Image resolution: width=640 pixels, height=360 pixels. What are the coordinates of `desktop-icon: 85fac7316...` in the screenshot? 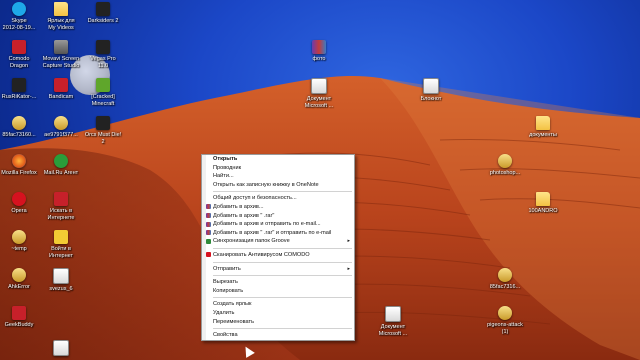 It's located at (505, 279).